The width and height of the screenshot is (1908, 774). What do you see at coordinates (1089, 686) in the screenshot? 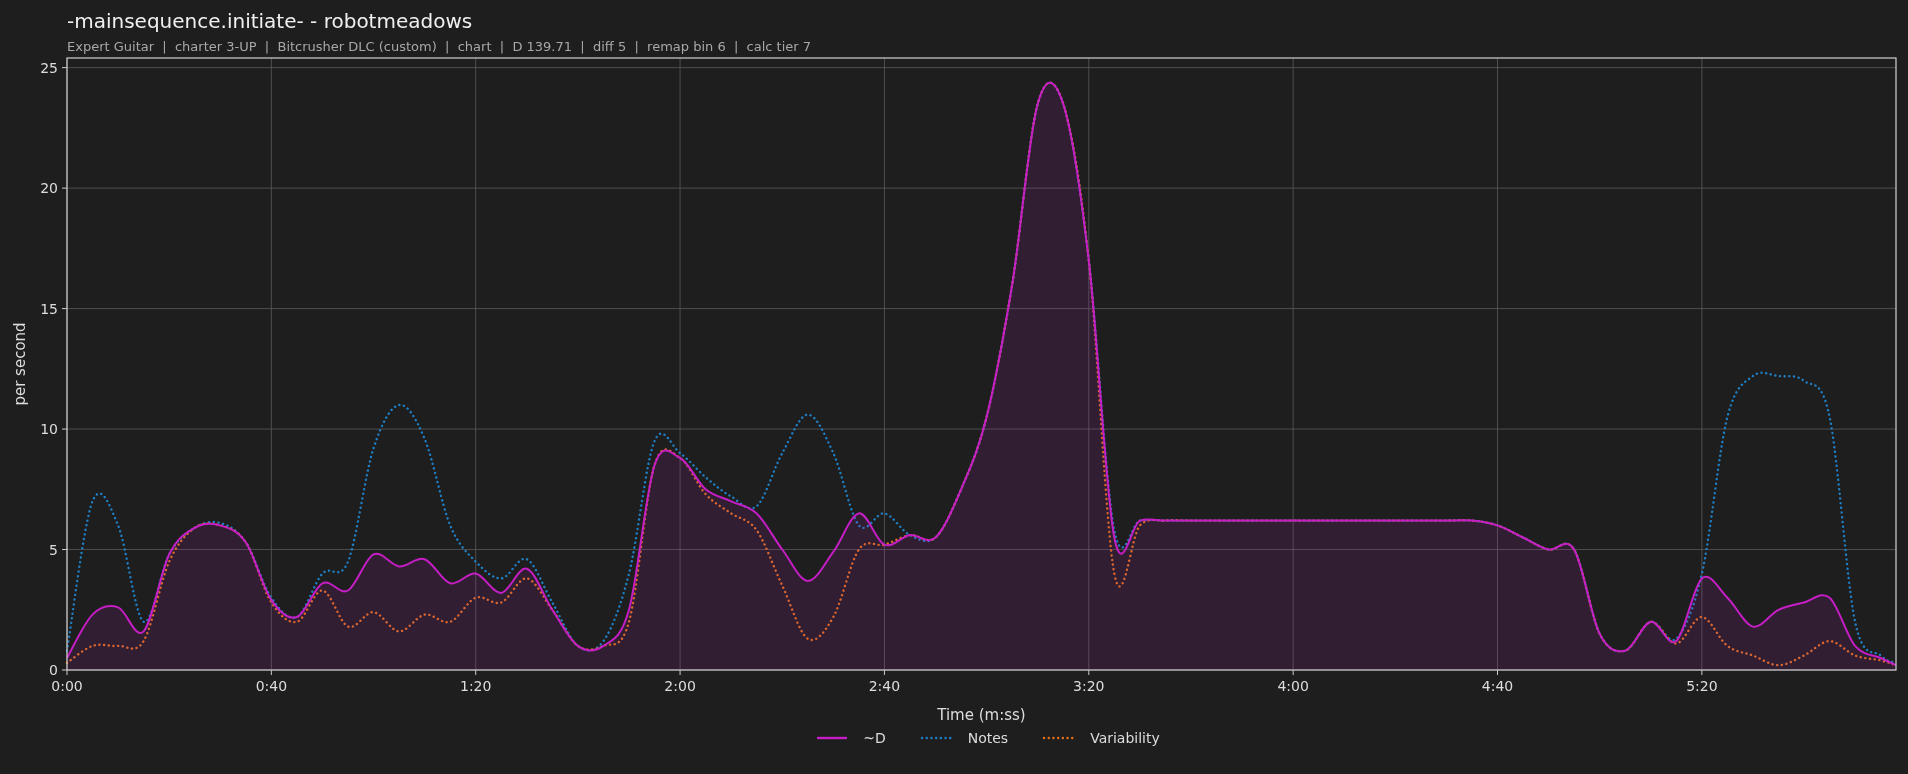
I see `axis-tick-label: 3:20` at bounding box center [1089, 686].